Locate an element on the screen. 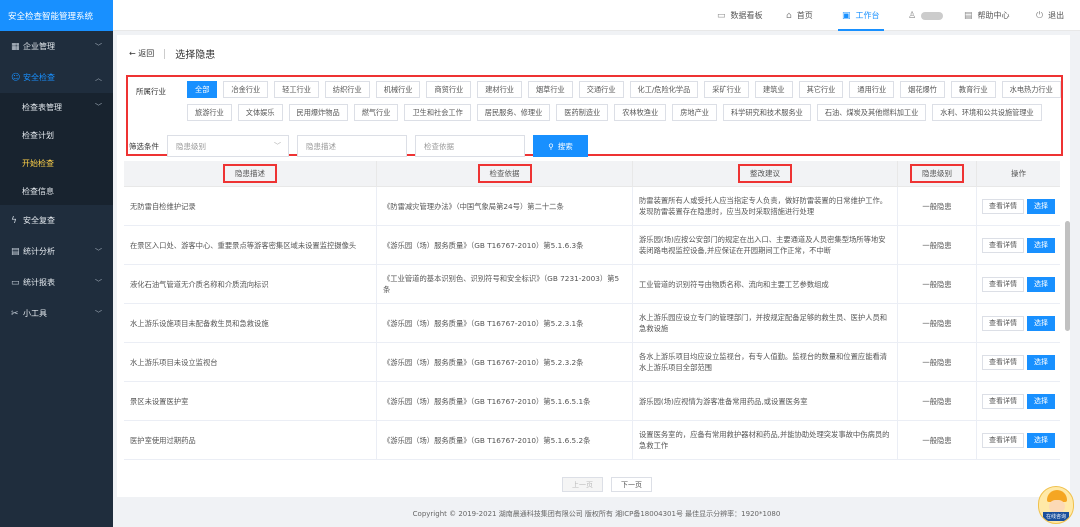  industry-tag: 医药制造业 is located at coordinates (582, 112).